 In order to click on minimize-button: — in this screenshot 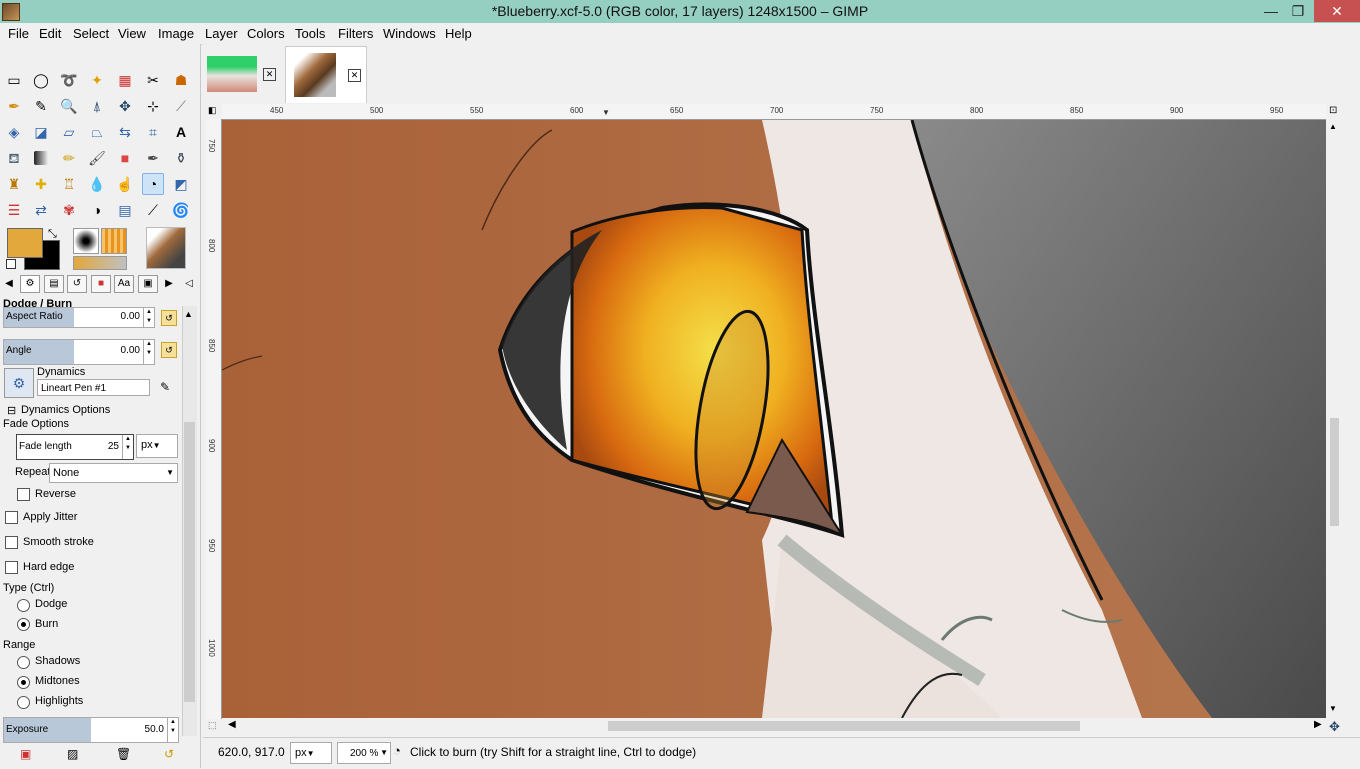, I will do `click(1271, 11)`.